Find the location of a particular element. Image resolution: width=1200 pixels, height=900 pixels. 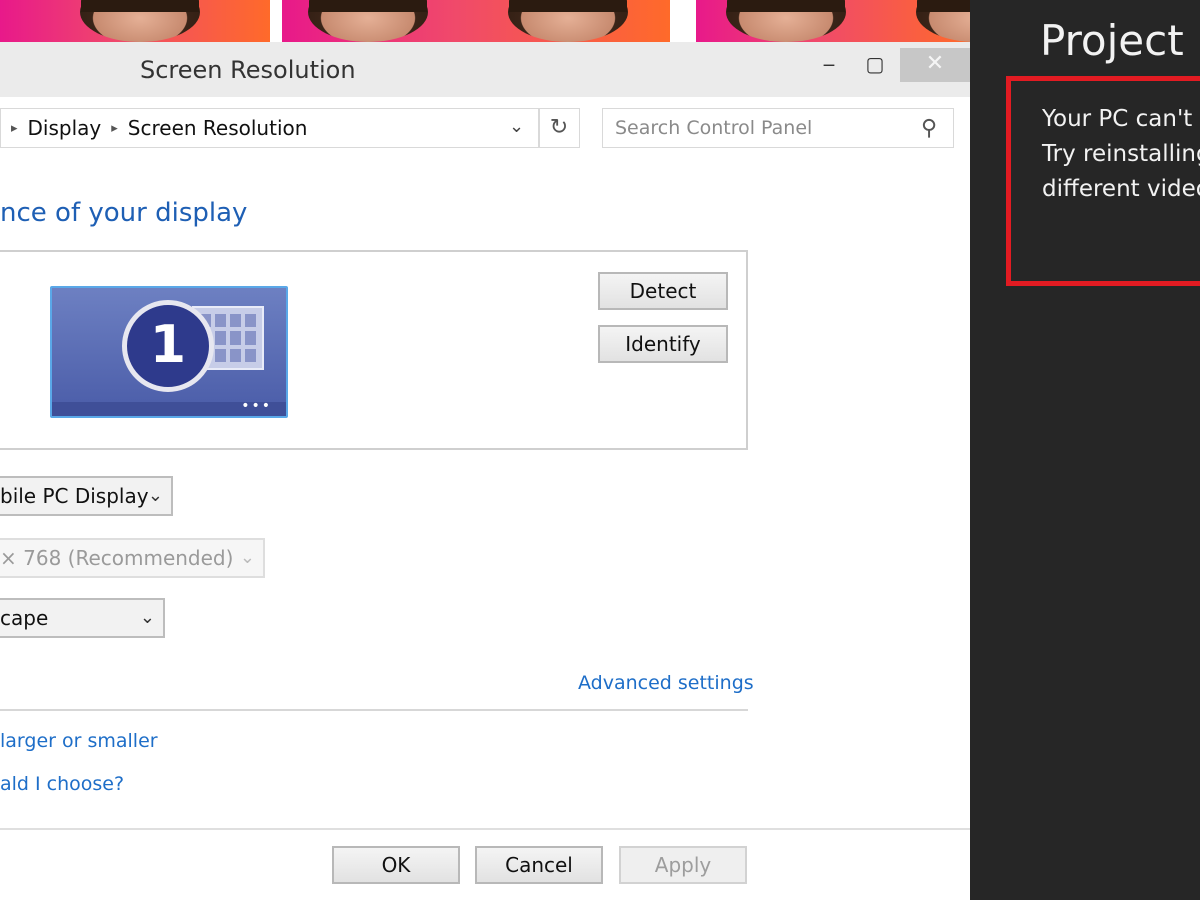

orientation-select: cape ⌄ is located at coordinates (82, 618).